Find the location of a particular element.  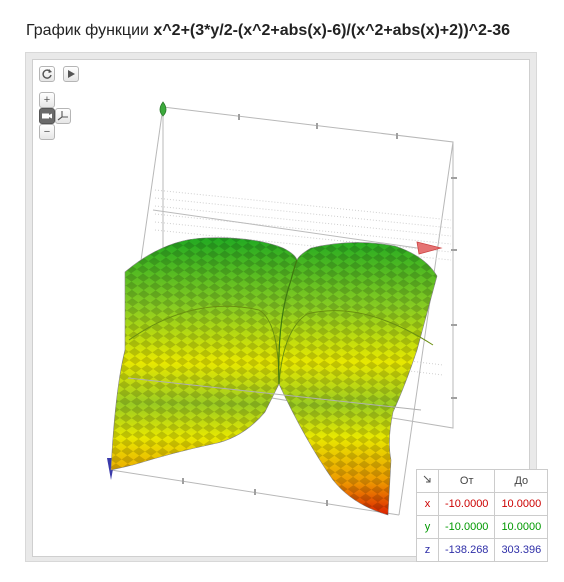

range-y-from: -10.0000 is located at coordinates (466, 527).